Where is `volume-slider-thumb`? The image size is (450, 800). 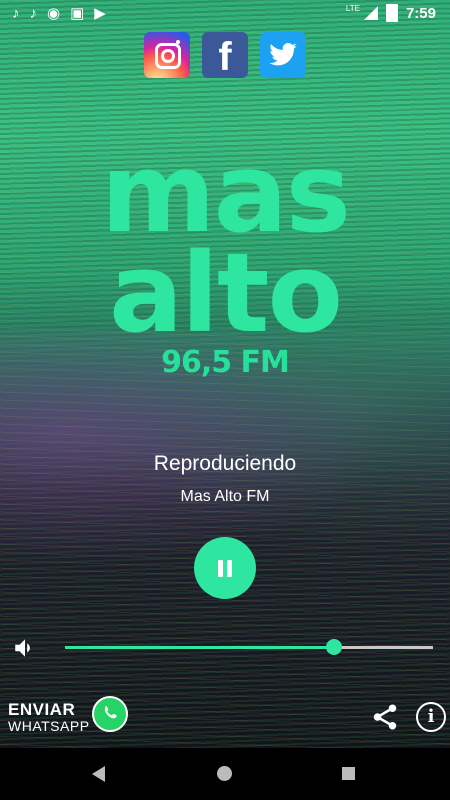
volume-slider-thumb is located at coordinates (333, 647).